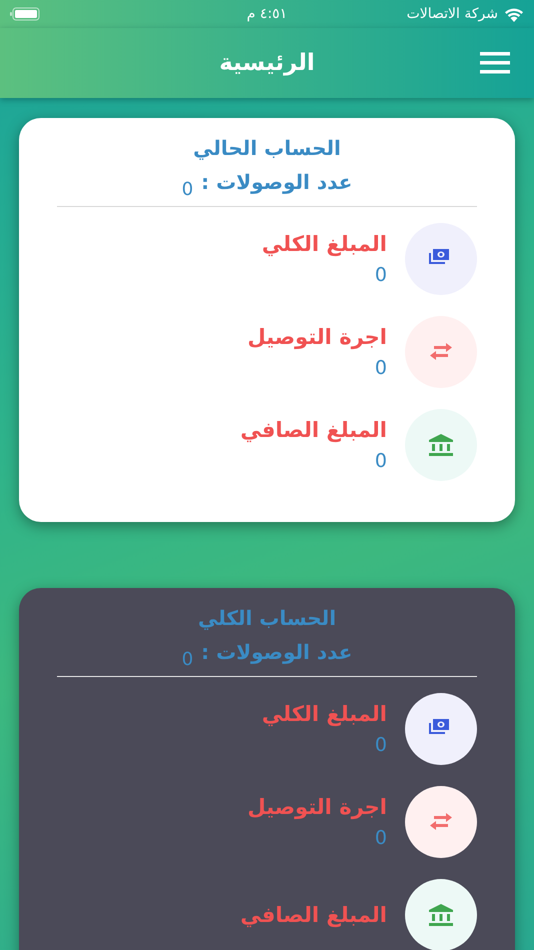  I want to click on page-title: الرئيسية, so click(267, 63).